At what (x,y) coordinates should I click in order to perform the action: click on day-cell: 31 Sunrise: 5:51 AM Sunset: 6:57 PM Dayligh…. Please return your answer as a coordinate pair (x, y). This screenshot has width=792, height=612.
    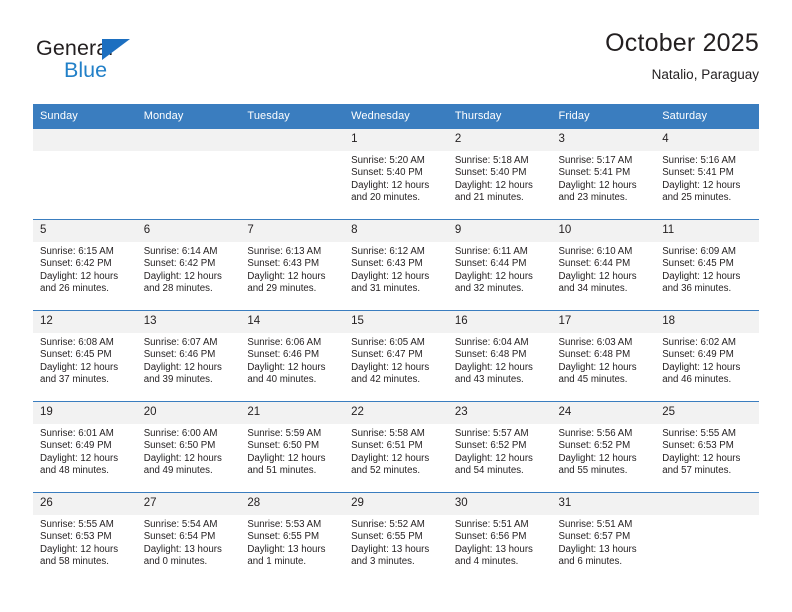
    Looking at the image, I should click on (603, 538).